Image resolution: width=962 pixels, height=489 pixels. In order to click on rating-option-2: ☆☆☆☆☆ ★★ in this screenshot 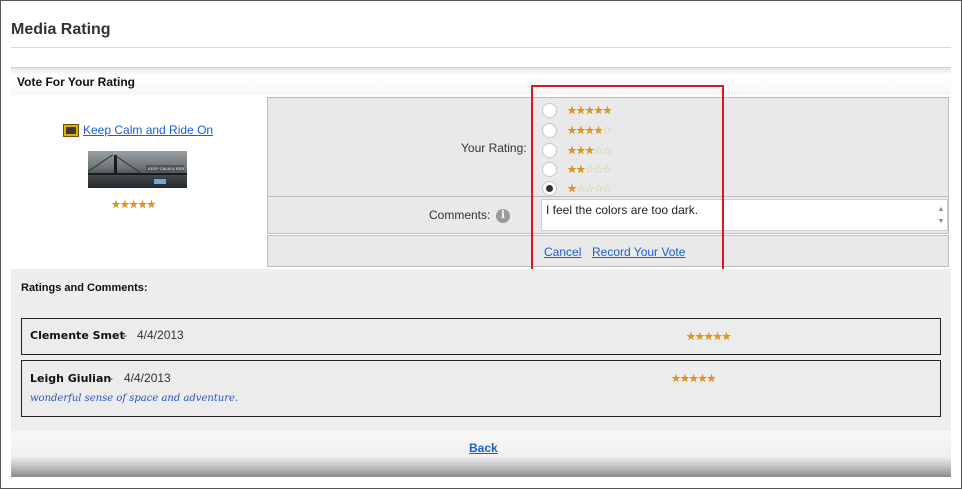, I will do `click(587, 170)`.